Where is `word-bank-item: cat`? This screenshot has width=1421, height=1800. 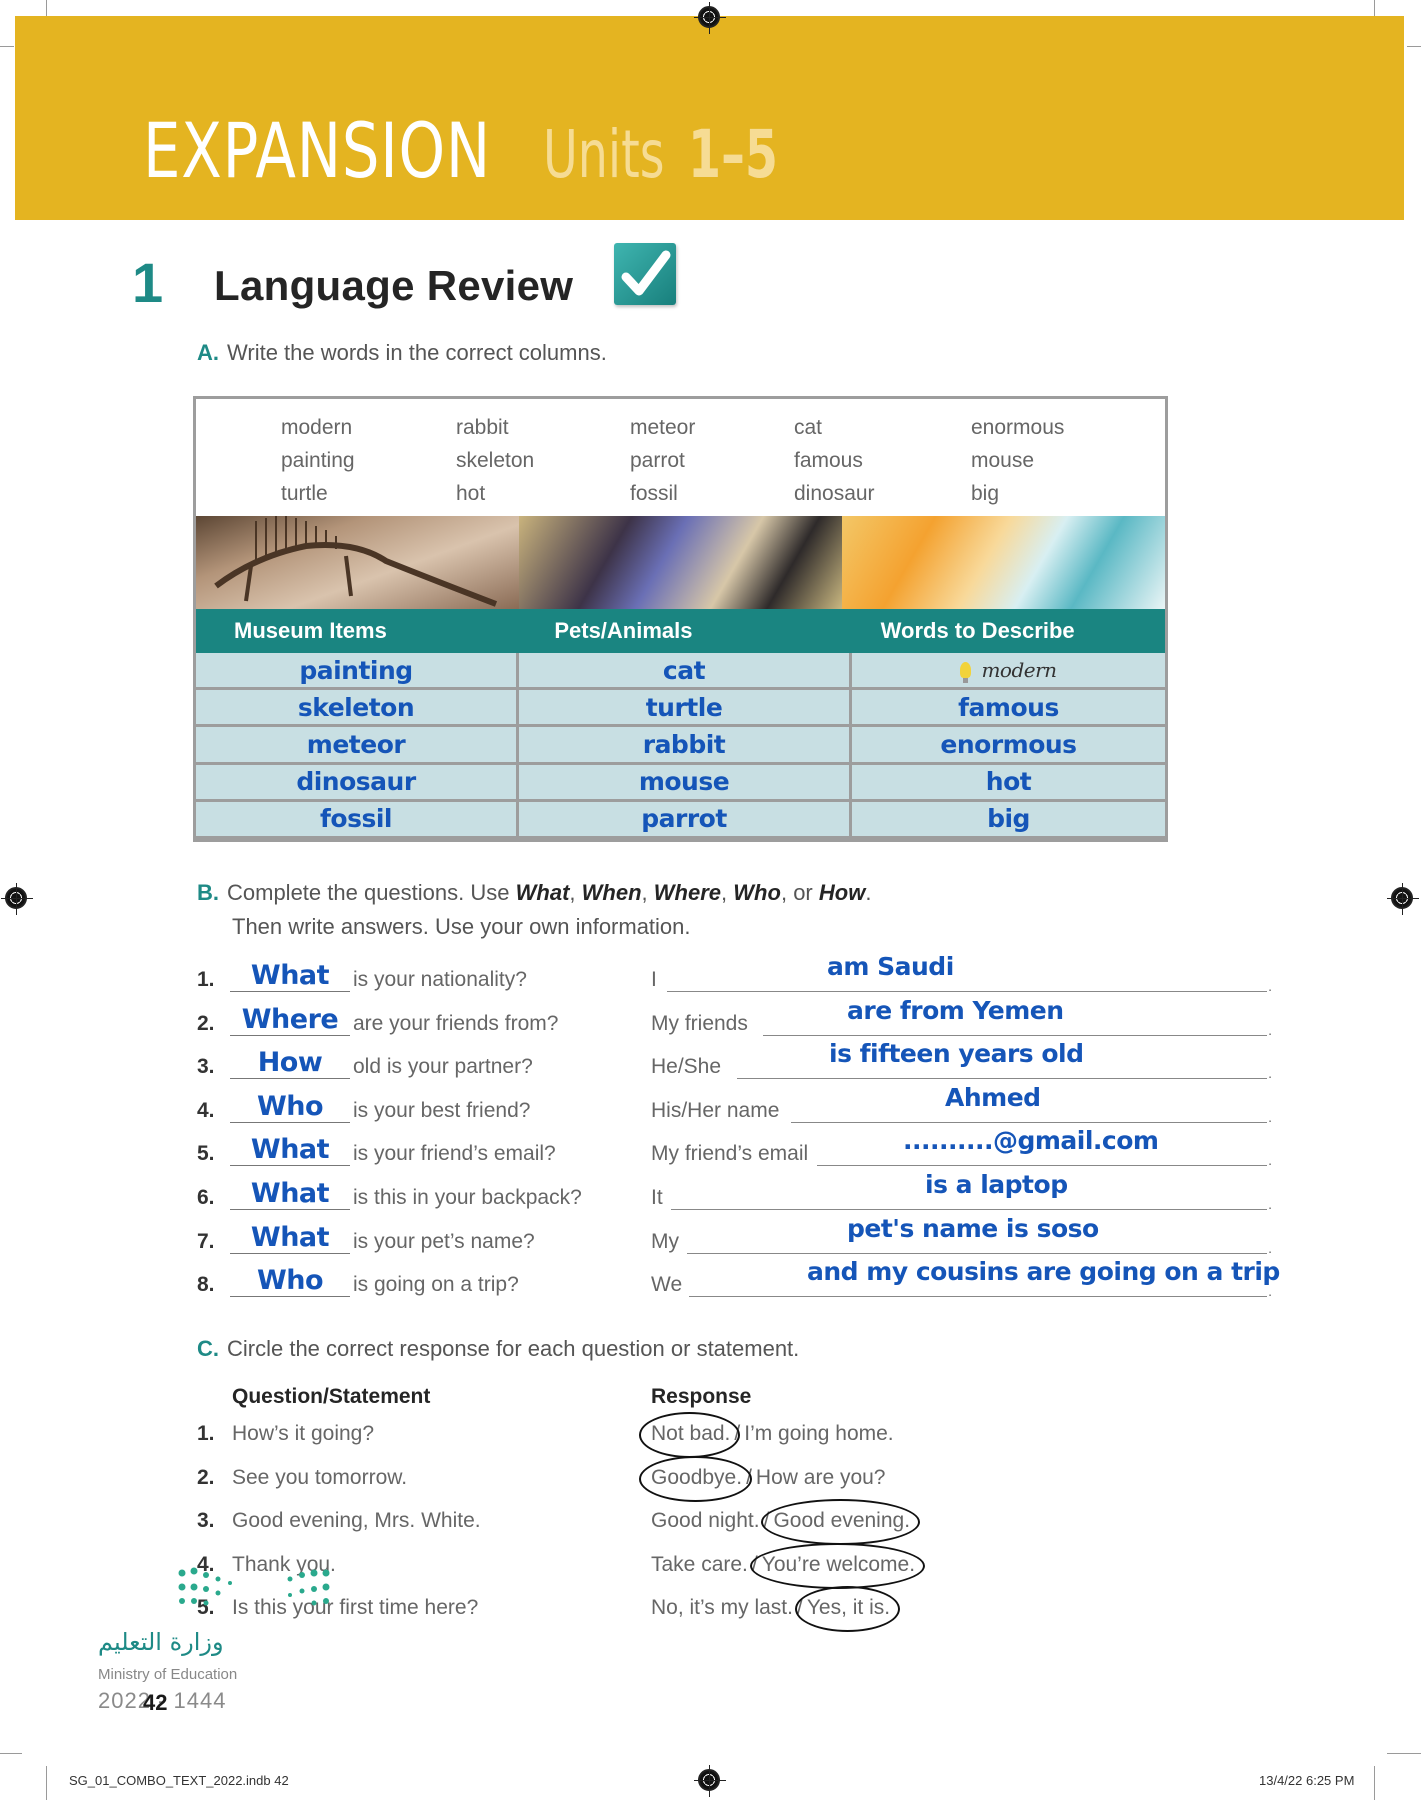
word-bank-item: cat is located at coordinates (808, 427).